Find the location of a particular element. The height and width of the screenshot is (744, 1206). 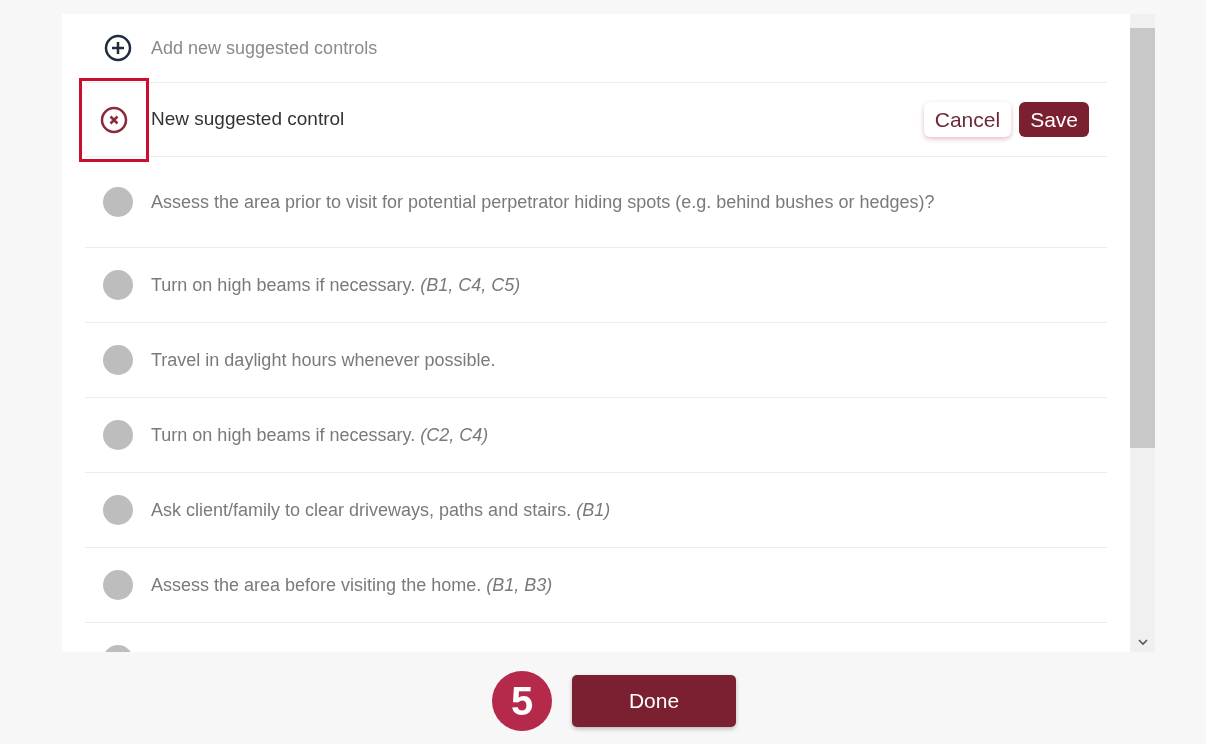

scrollbar is located at coordinates (1142, 333).